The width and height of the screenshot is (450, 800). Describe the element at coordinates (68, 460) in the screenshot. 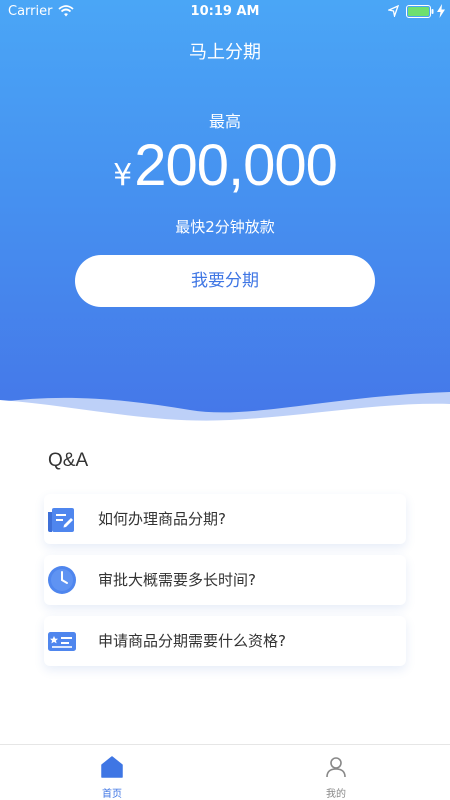

I see `qa-section-title: Q&A` at that location.